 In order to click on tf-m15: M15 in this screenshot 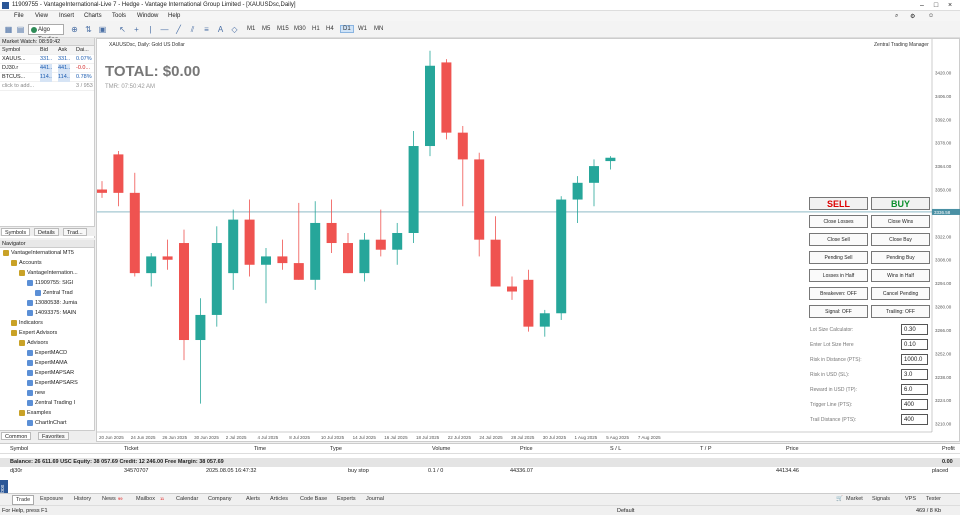, I will do `click(283, 29)`.